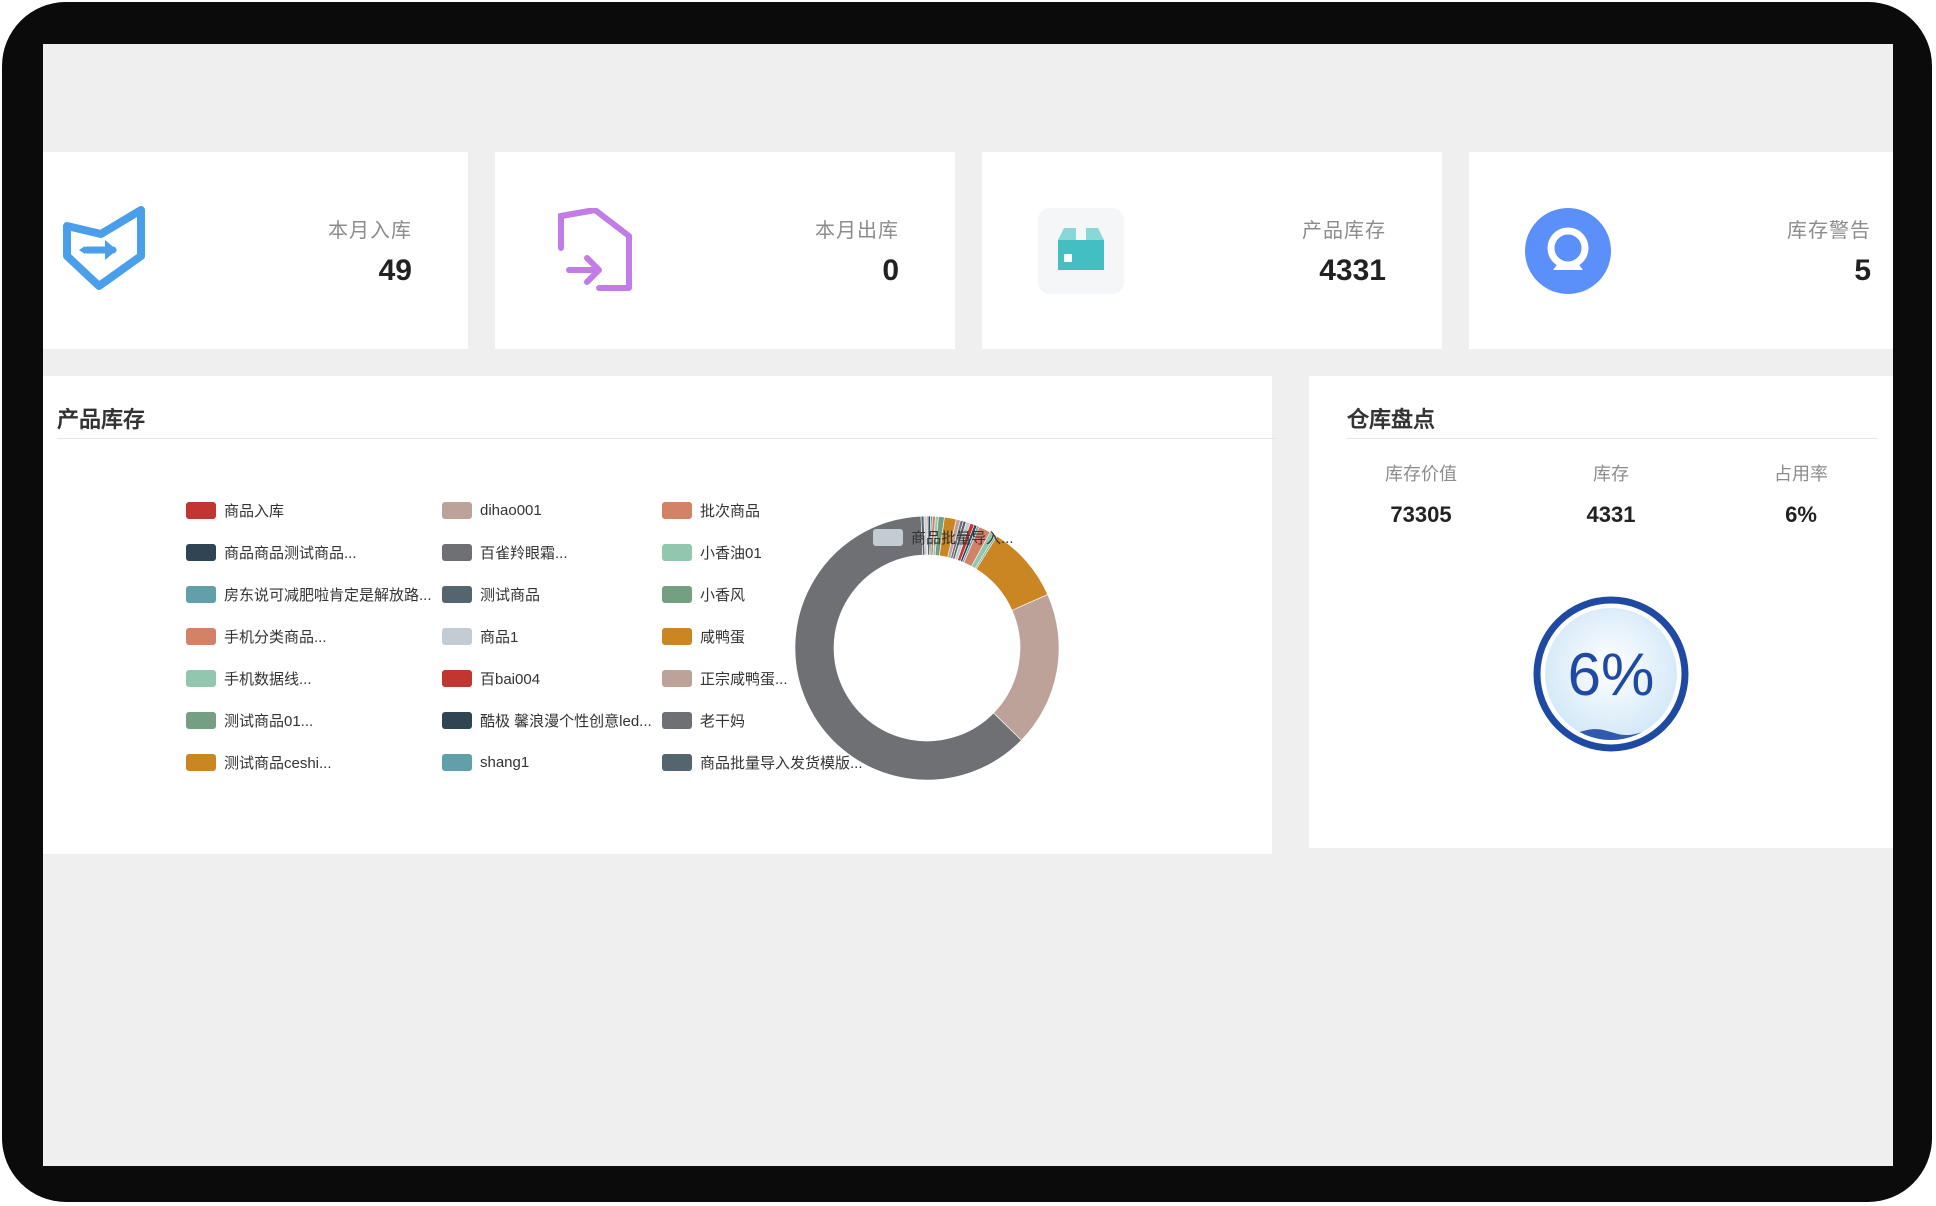  I want to click on inventory-value-label: 库存价值, so click(1421, 474).